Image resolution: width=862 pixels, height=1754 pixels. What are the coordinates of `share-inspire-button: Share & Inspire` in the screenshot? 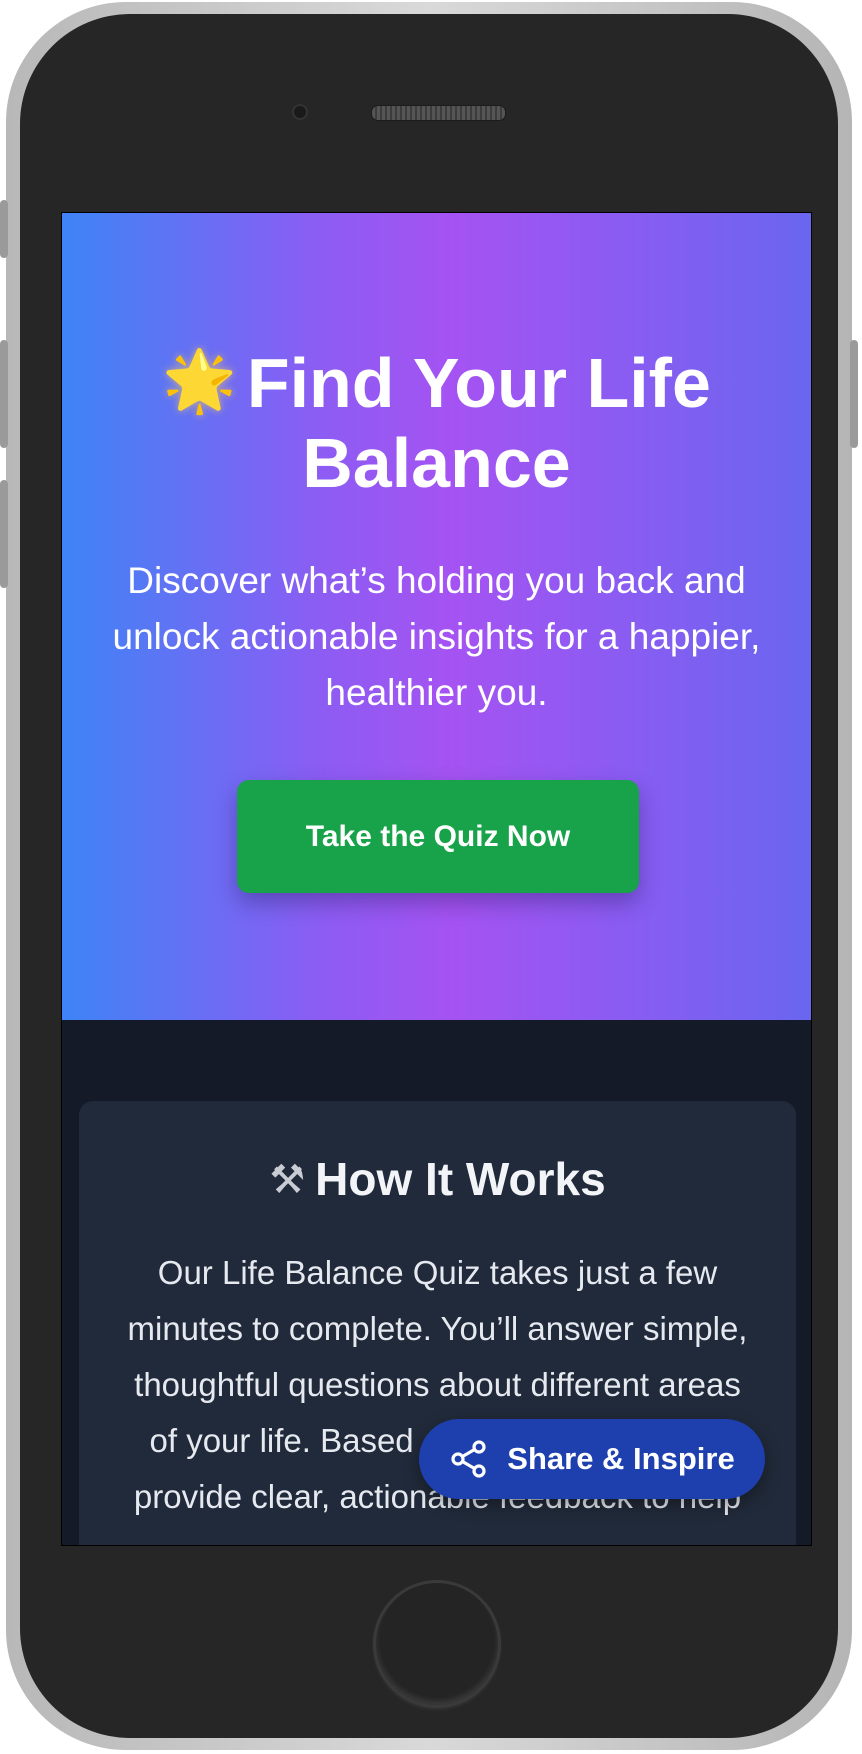 It's located at (592, 1459).